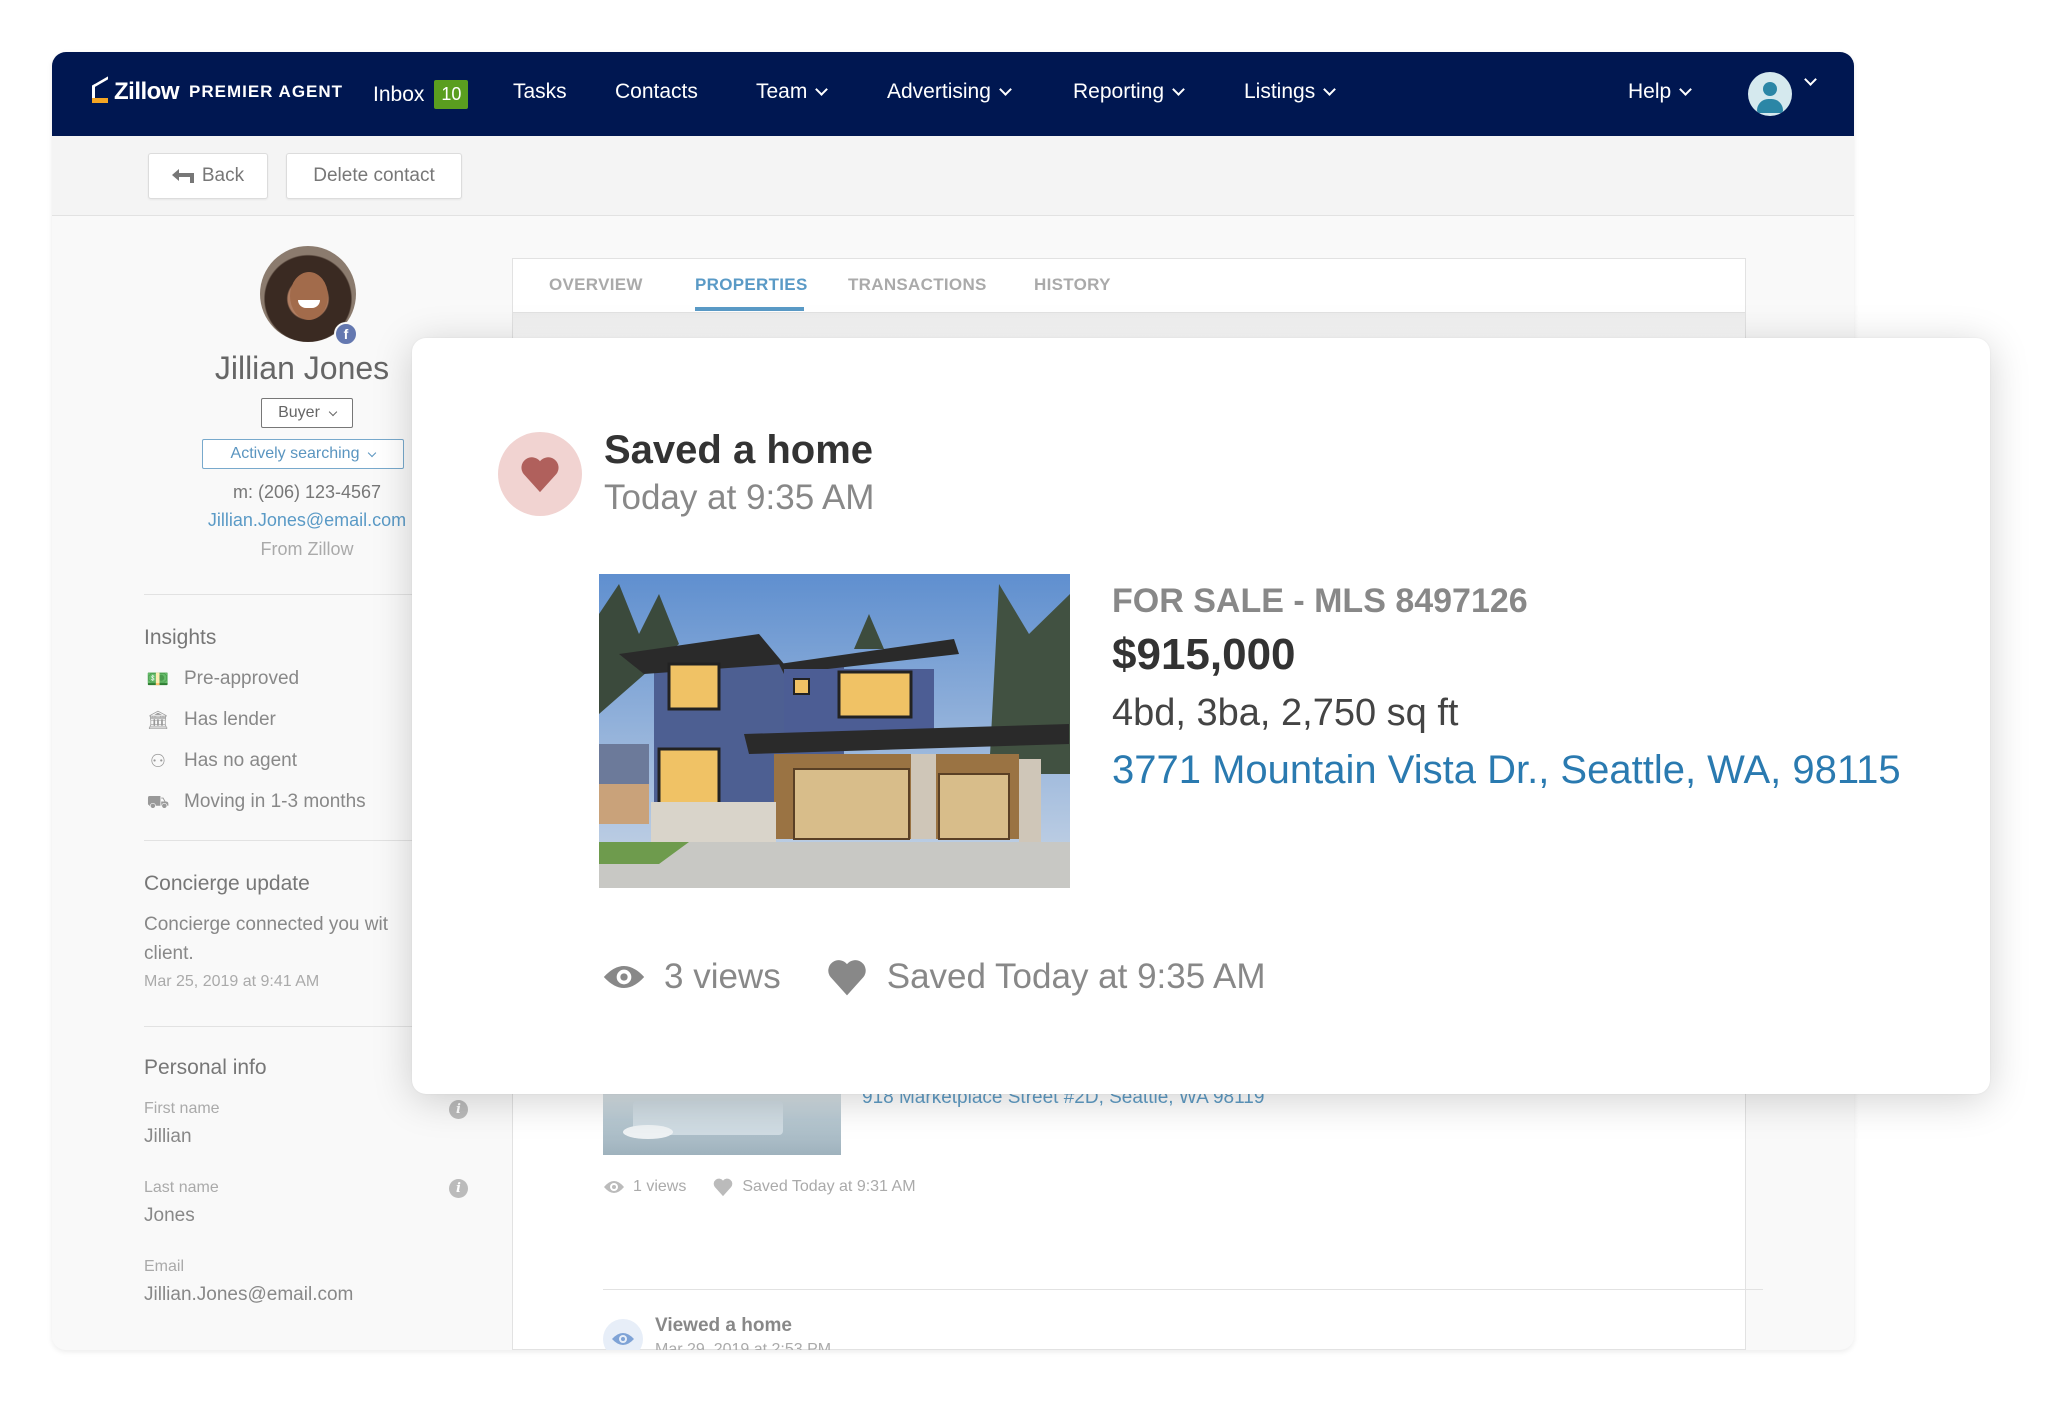  I want to click on insight-item: 💵 Pre-approved, so click(221, 679).